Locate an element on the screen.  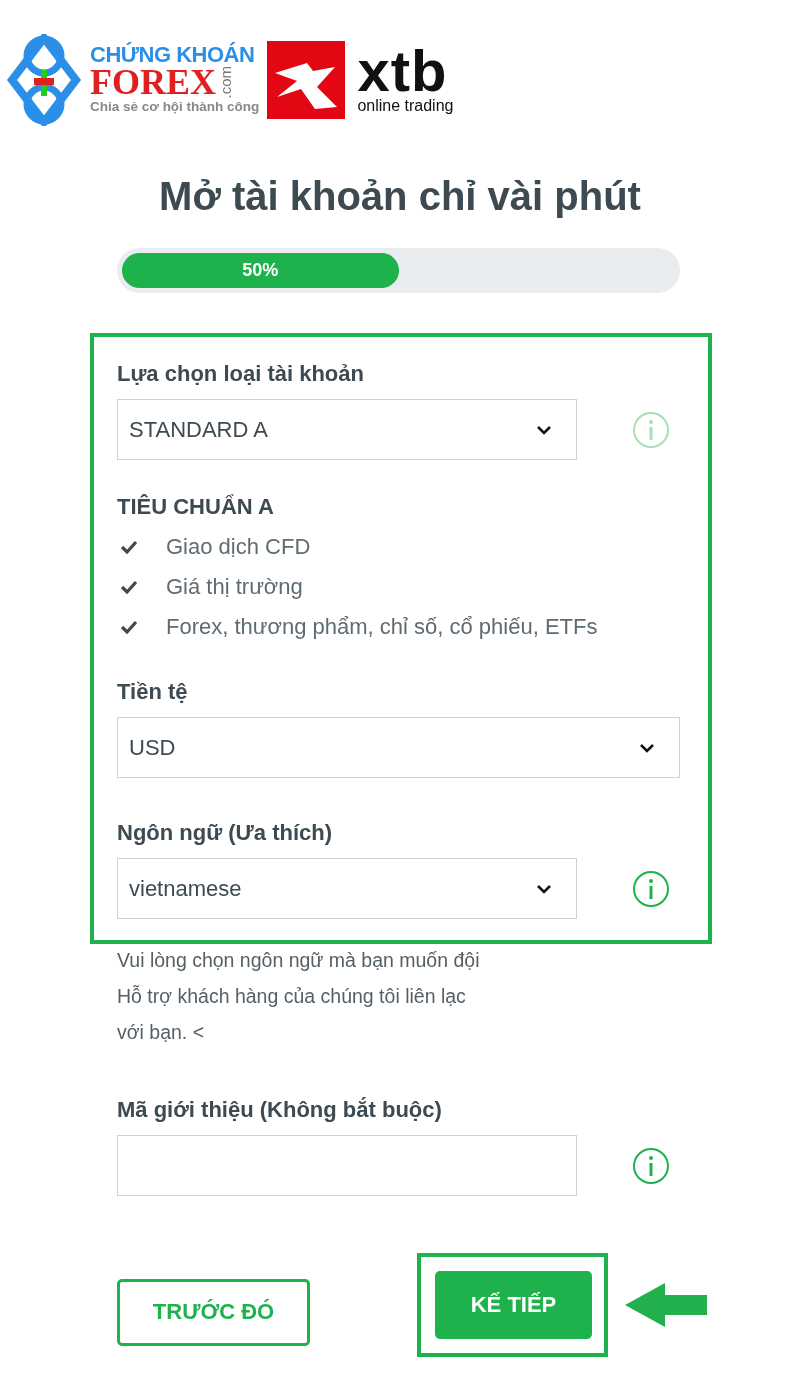
x-logo-icon is located at coordinates (306, 80).